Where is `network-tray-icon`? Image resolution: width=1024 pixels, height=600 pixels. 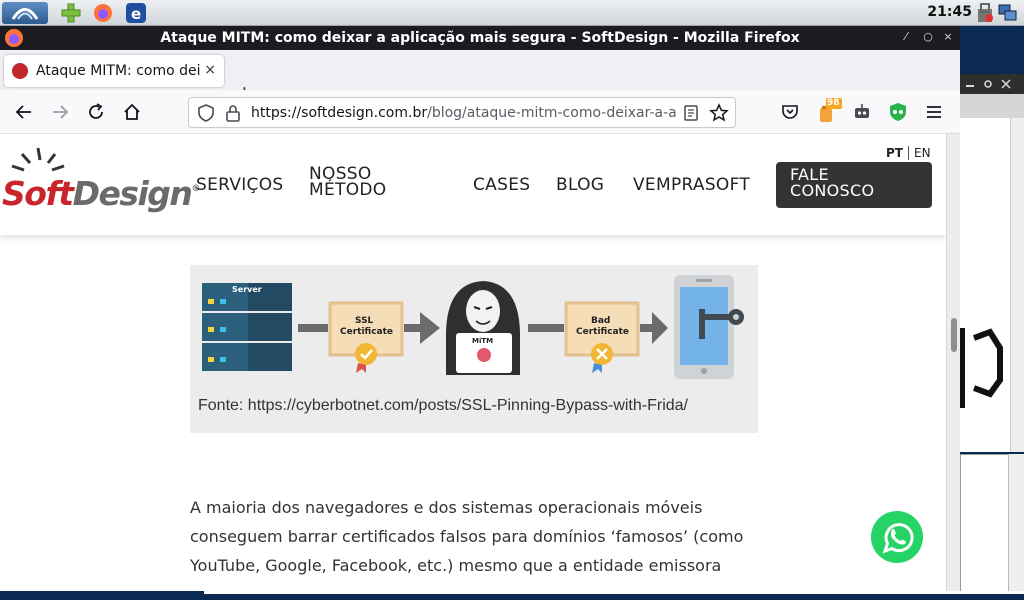 network-tray-icon is located at coordinates (1008, 13).